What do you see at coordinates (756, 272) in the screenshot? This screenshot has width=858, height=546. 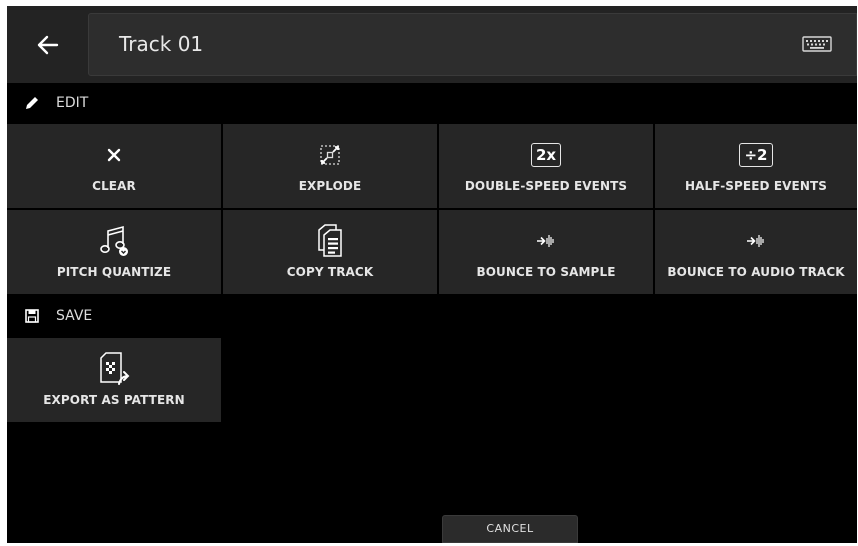 I see `bounce-to-audio-track-label: BOUNCE TO AUDIO TRACK` at bounding box center [756, 272].